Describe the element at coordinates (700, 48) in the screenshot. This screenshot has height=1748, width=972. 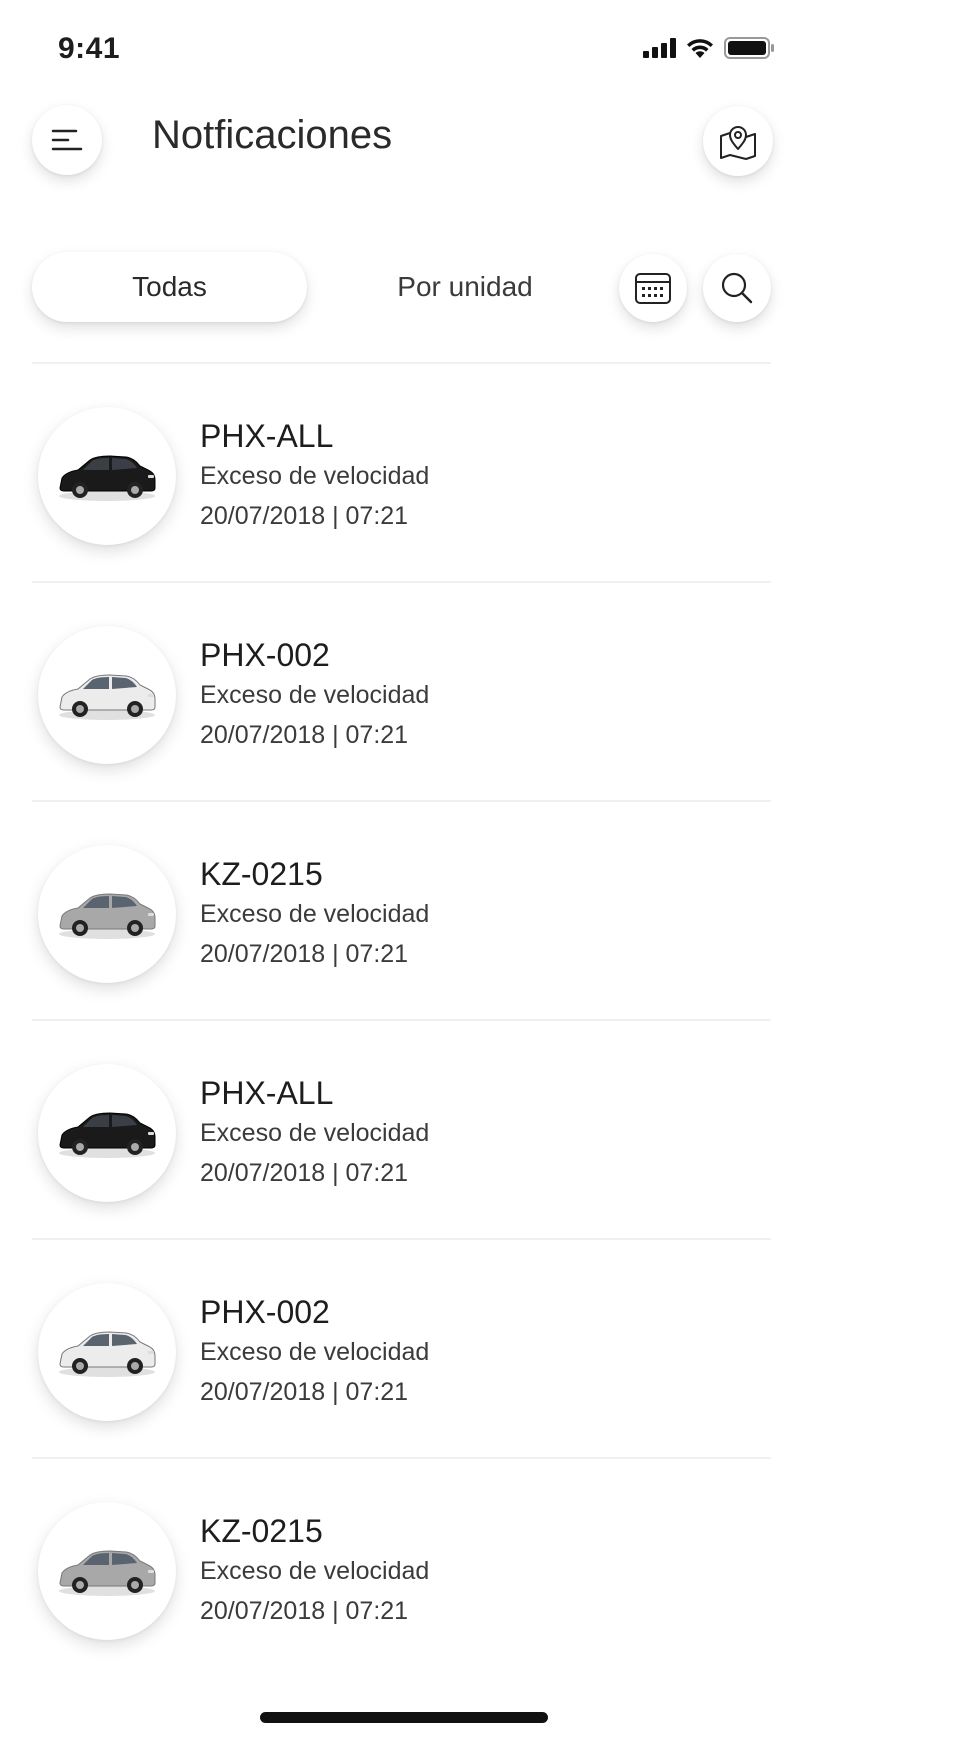
I see `wifi-icon` at that location.